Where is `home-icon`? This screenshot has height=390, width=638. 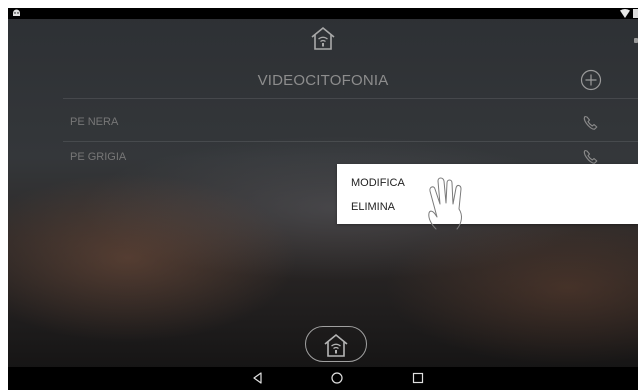
home-icon is located at coordinates (337, 378).